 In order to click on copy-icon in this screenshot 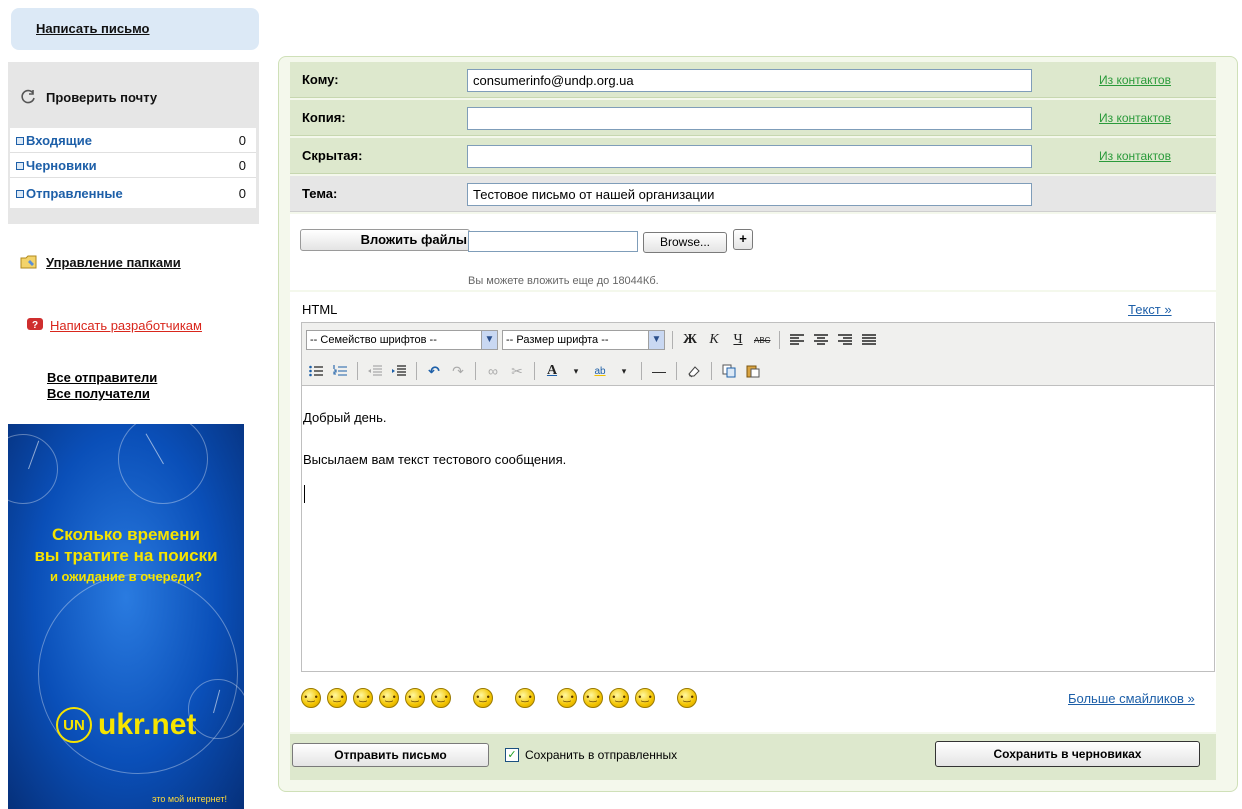, I will do `click(729, 371)`.